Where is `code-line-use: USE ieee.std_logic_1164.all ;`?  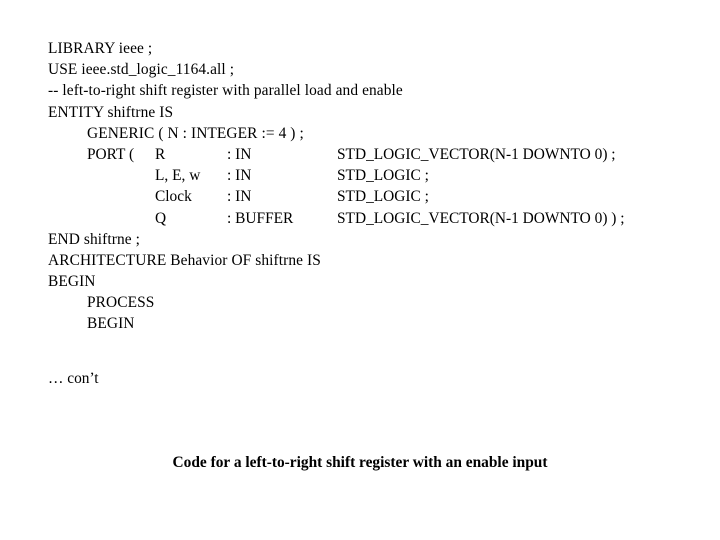
code-line-use: USE ieee.std_logic_1164.all ; is located at coordinates (141, 70).